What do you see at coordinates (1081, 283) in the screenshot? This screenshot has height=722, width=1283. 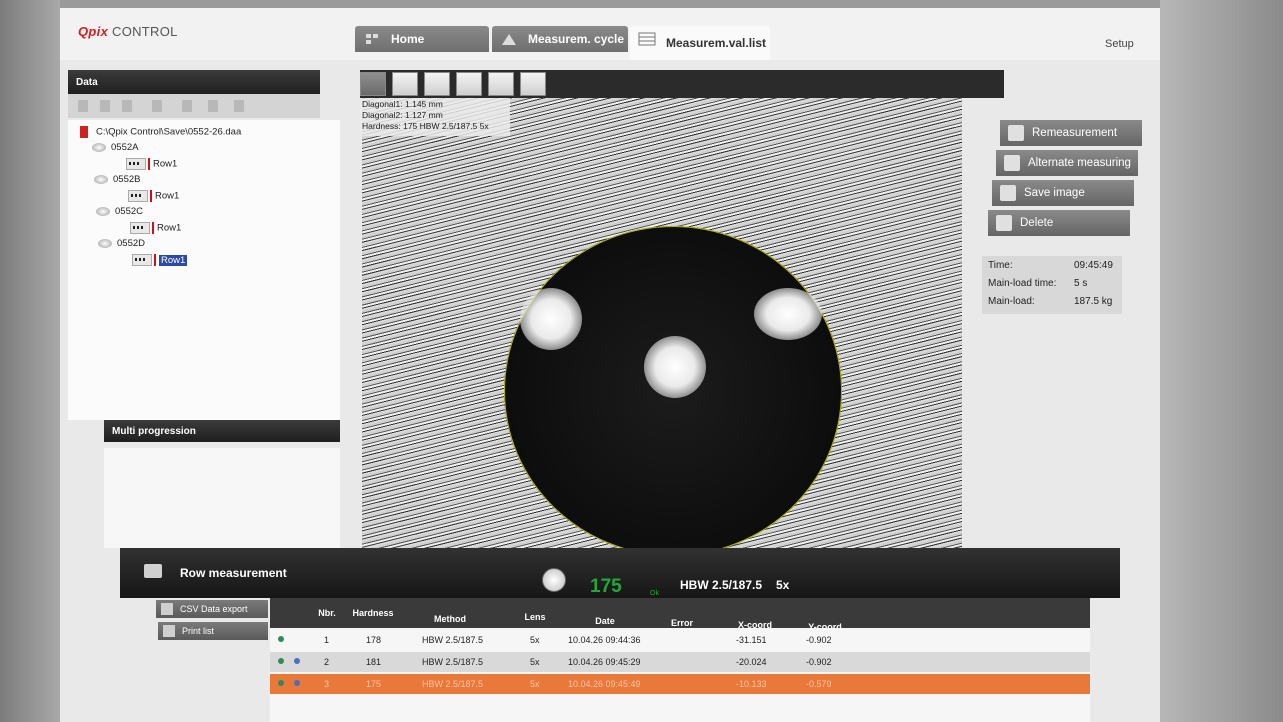 I see `main-load-time-value: 5 s` at bounding box center [1081, 283].